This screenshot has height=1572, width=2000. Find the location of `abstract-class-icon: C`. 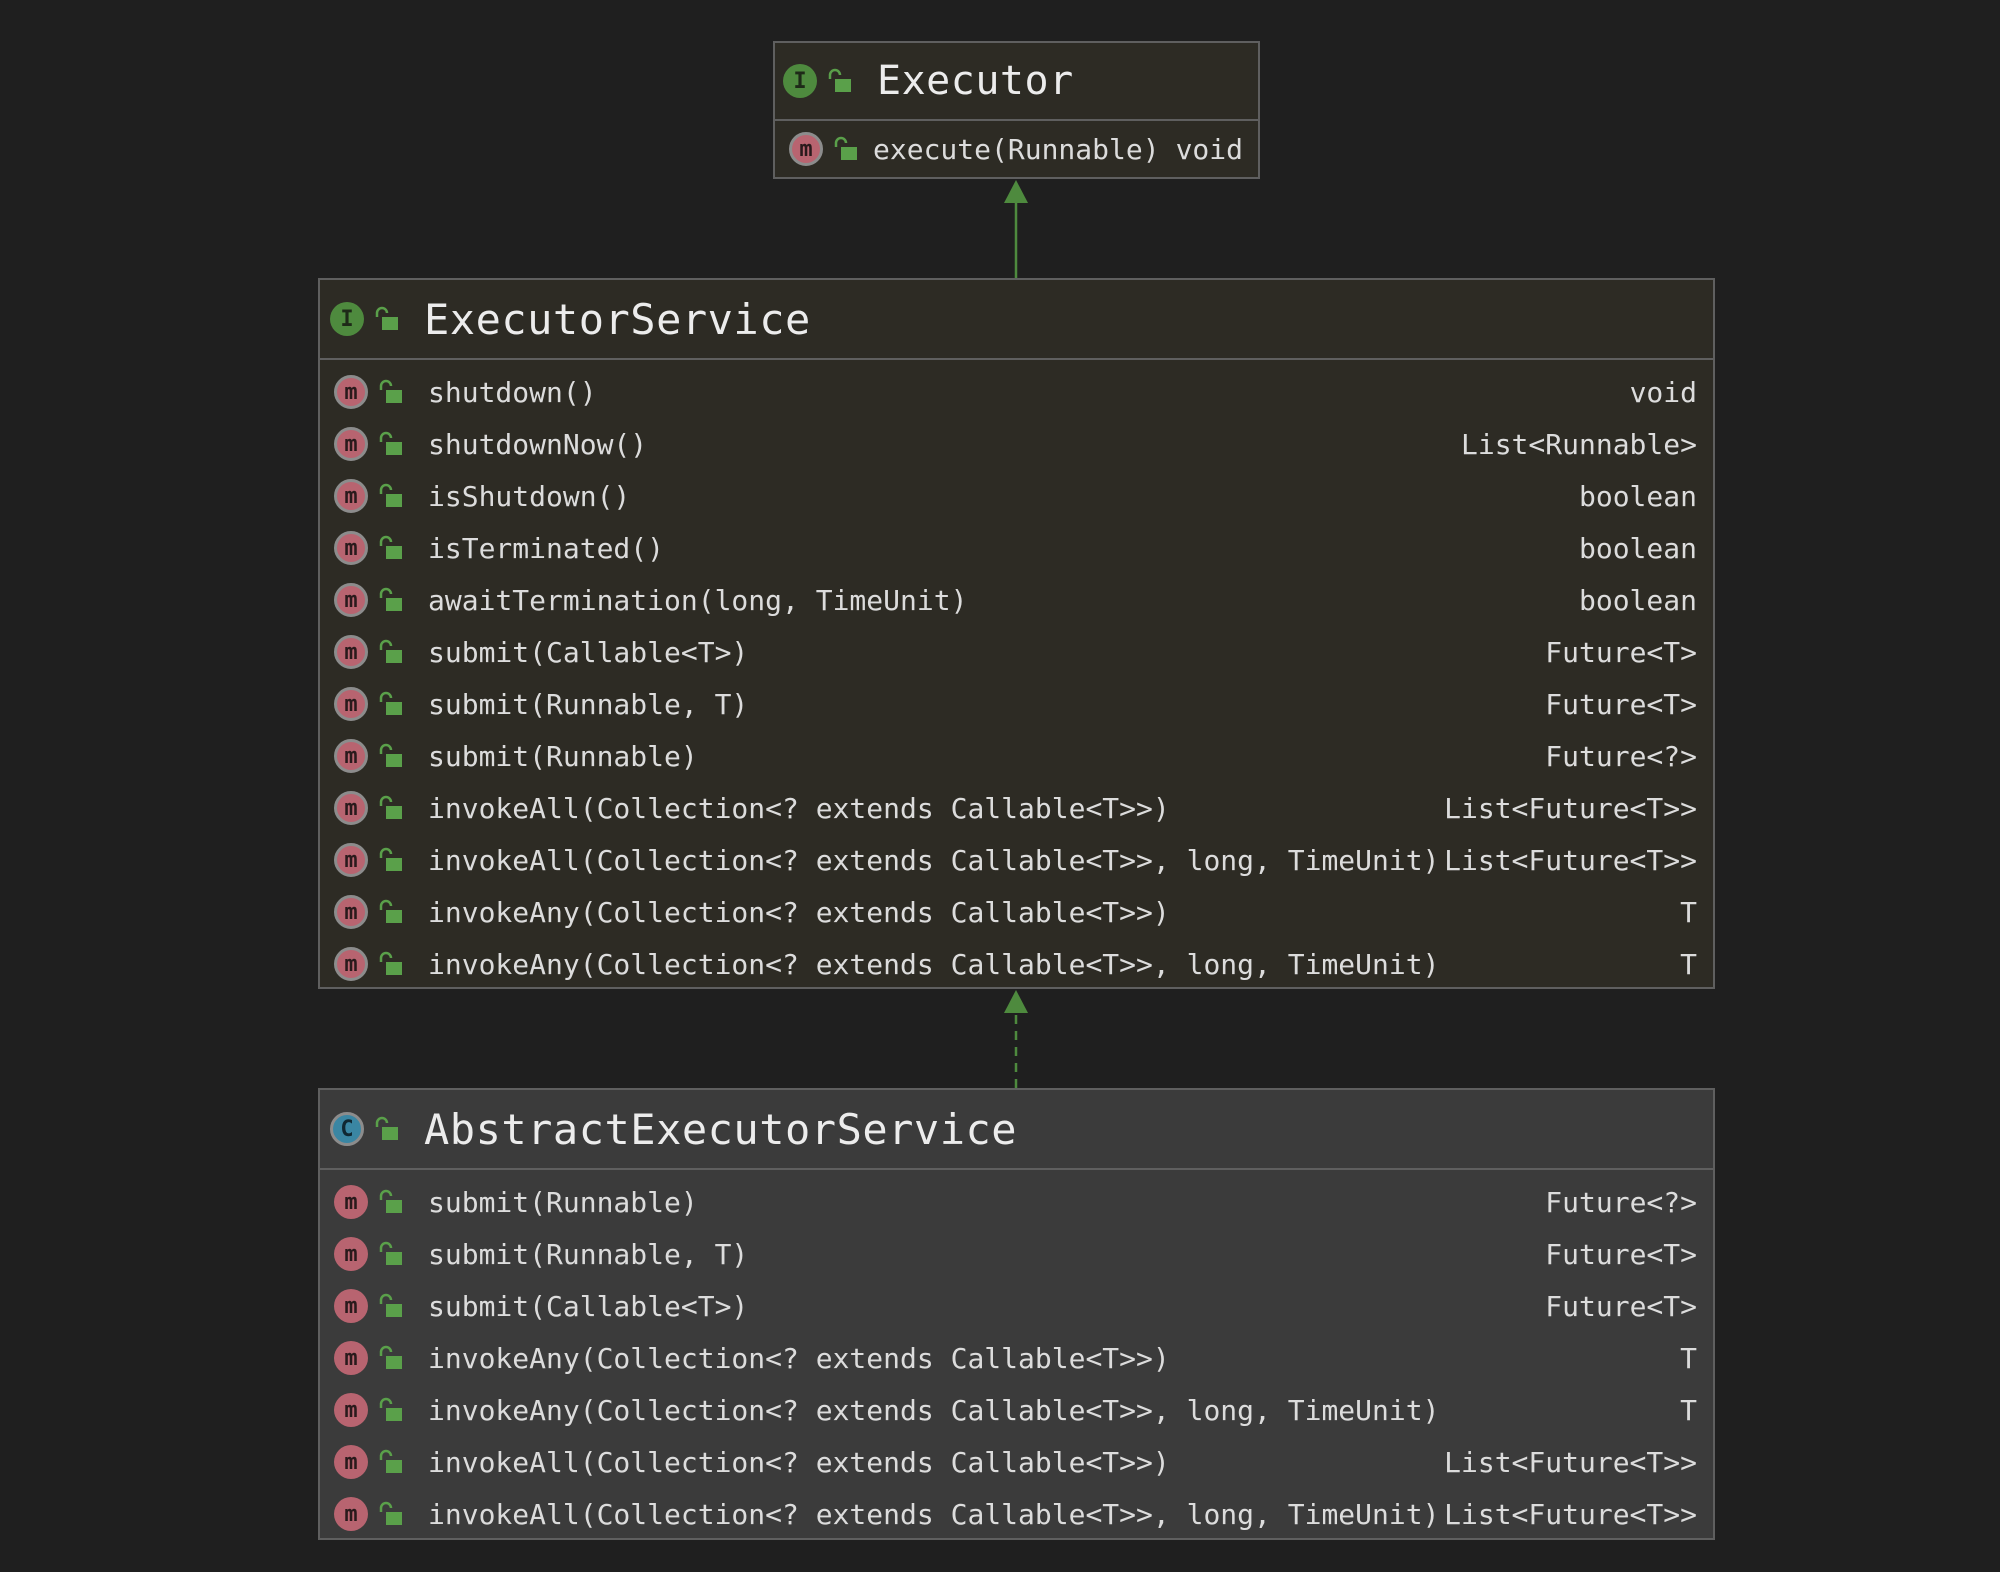

abstract-class-icon: C is located at coordinates (347, 1129).